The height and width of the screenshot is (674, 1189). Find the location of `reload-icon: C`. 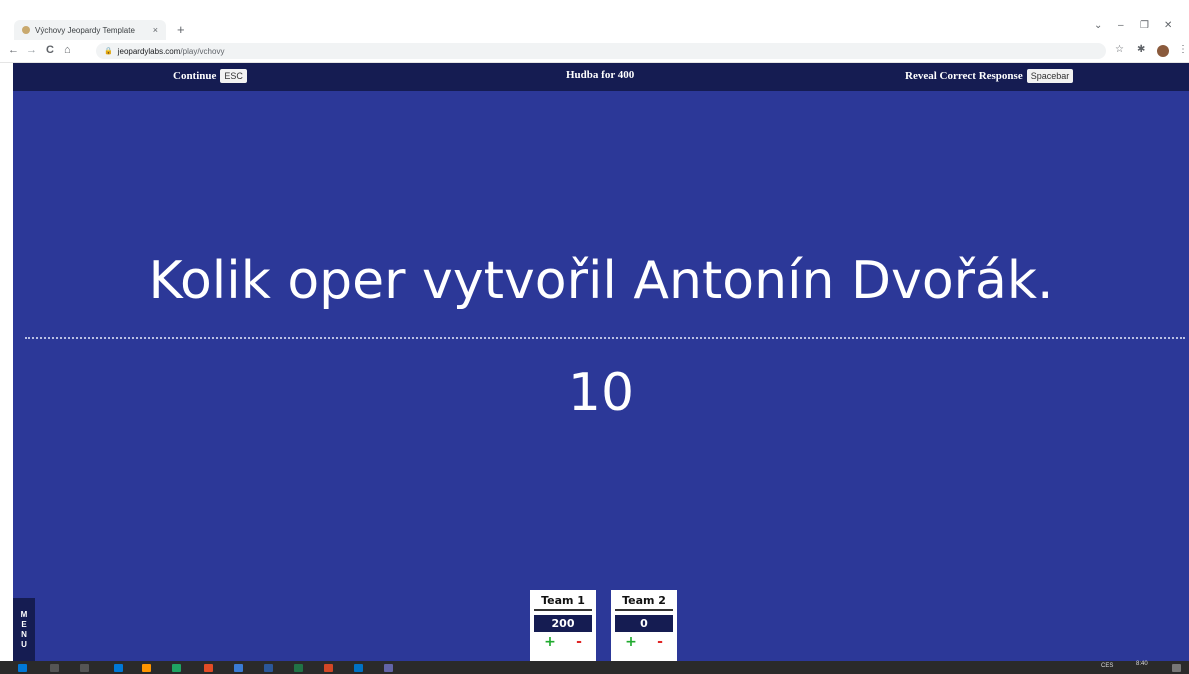

reload-icon: C is located at coordinates (50, 50).